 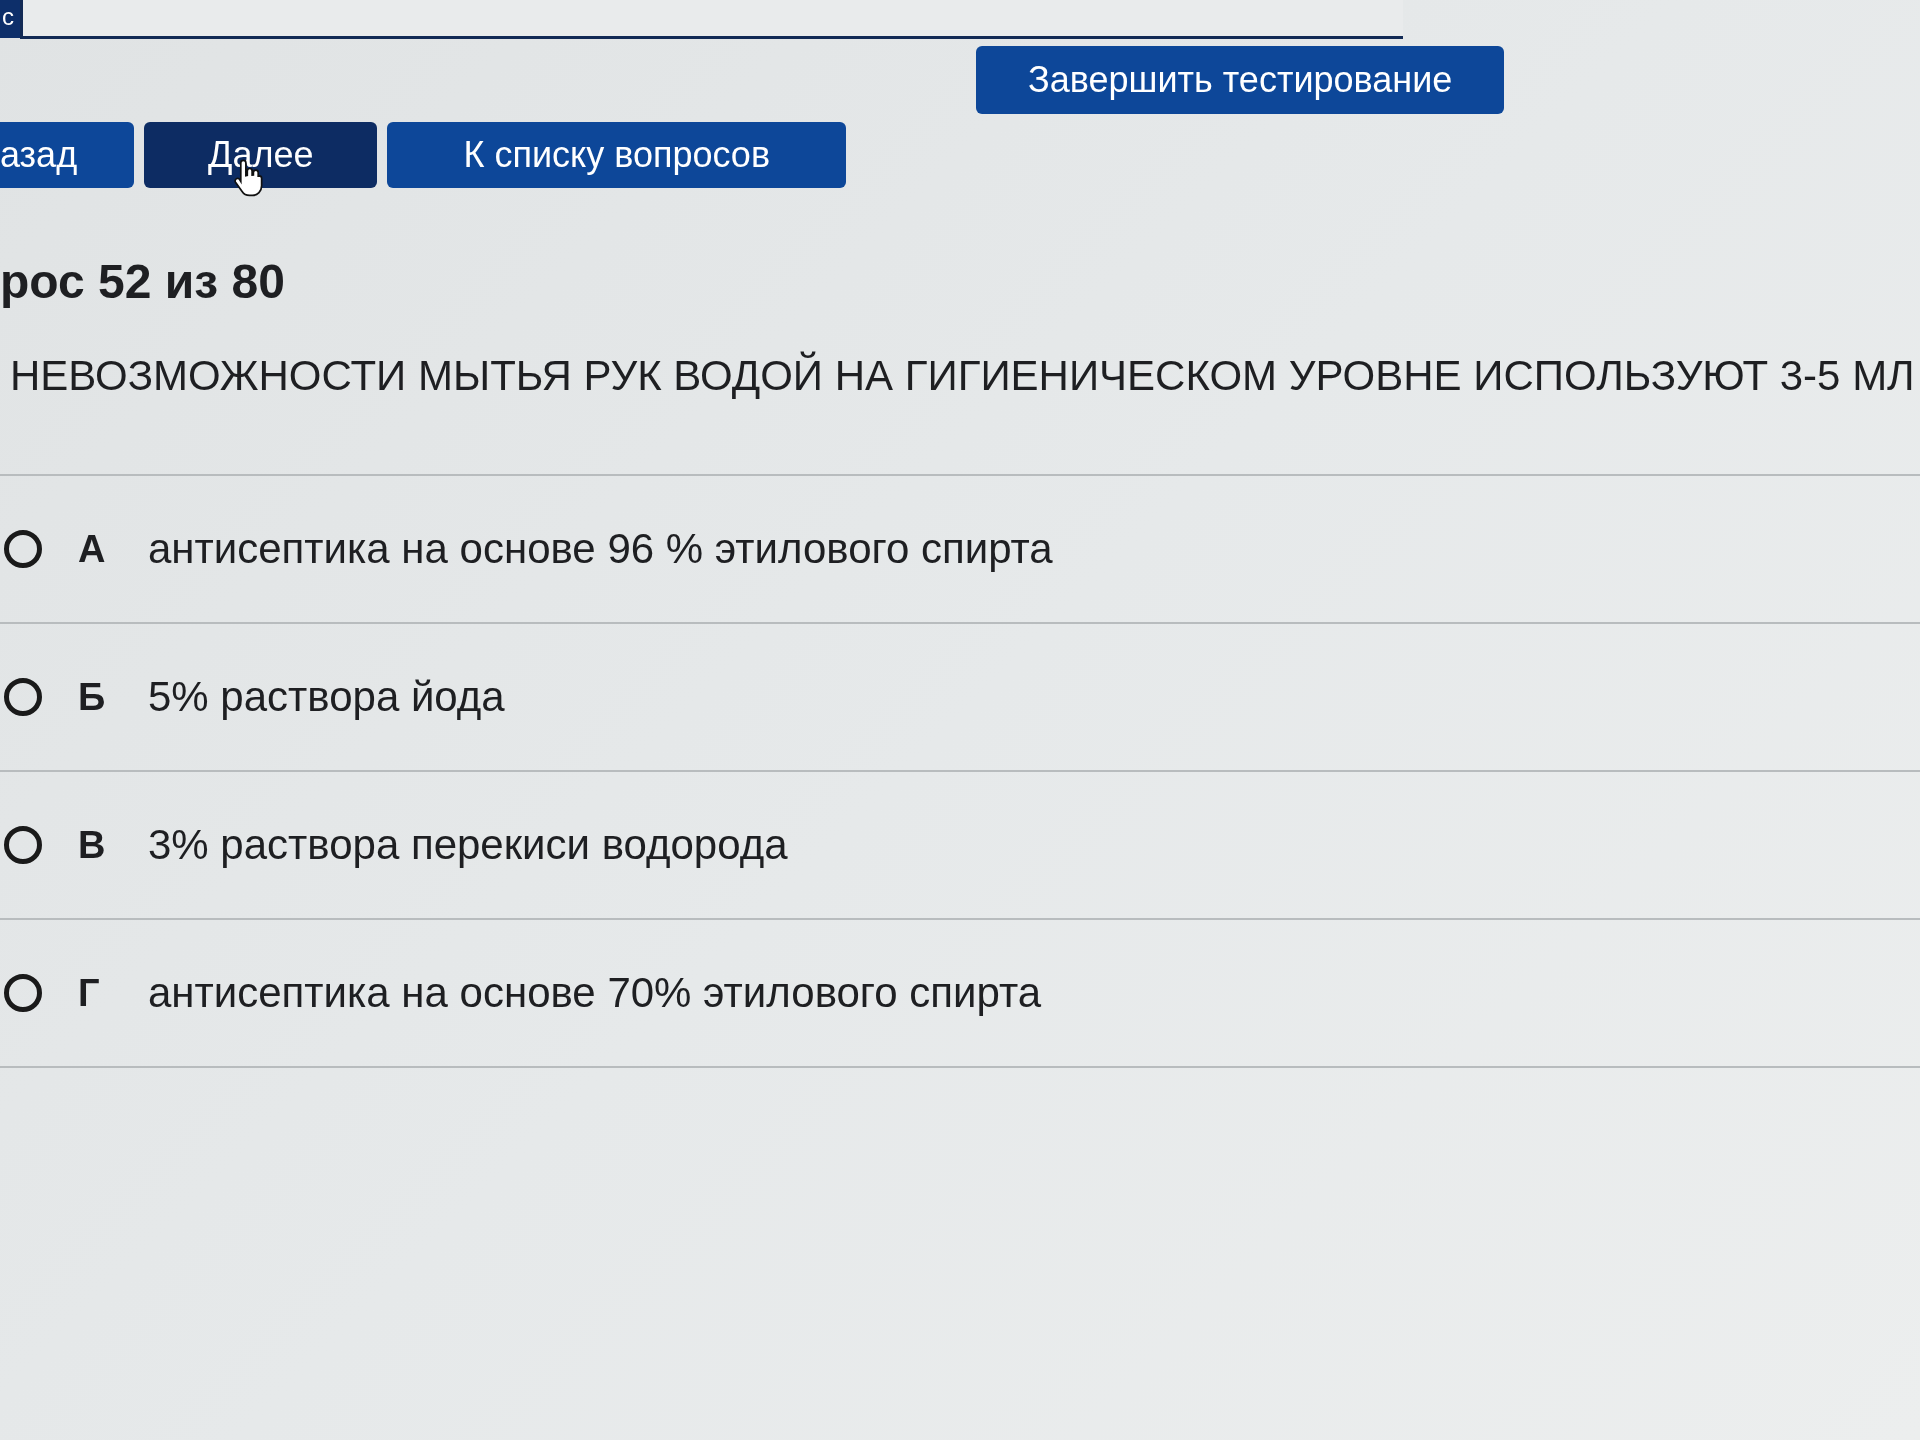 I want to click on finish-test-button: Завершить тестирование, so click(x=1240, y=80).